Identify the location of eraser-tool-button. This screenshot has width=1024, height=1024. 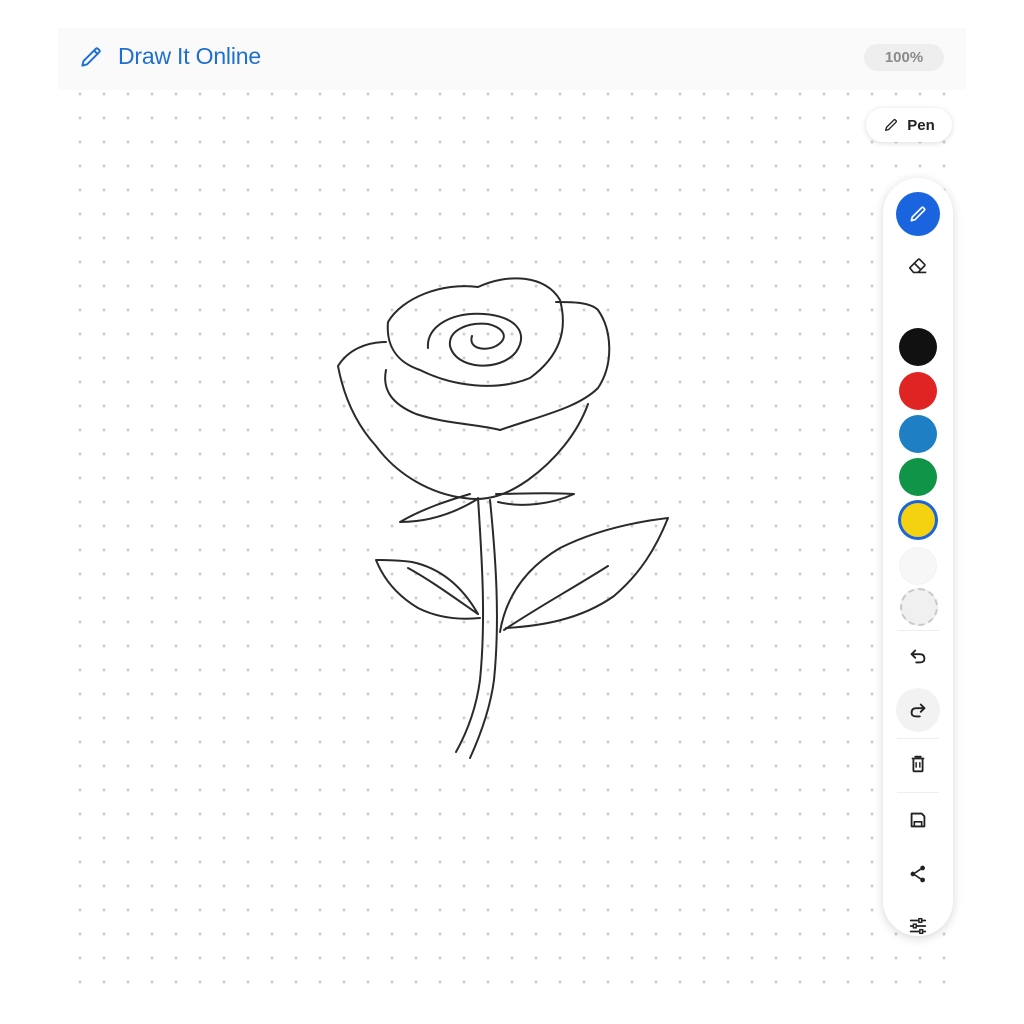
(918, 266).